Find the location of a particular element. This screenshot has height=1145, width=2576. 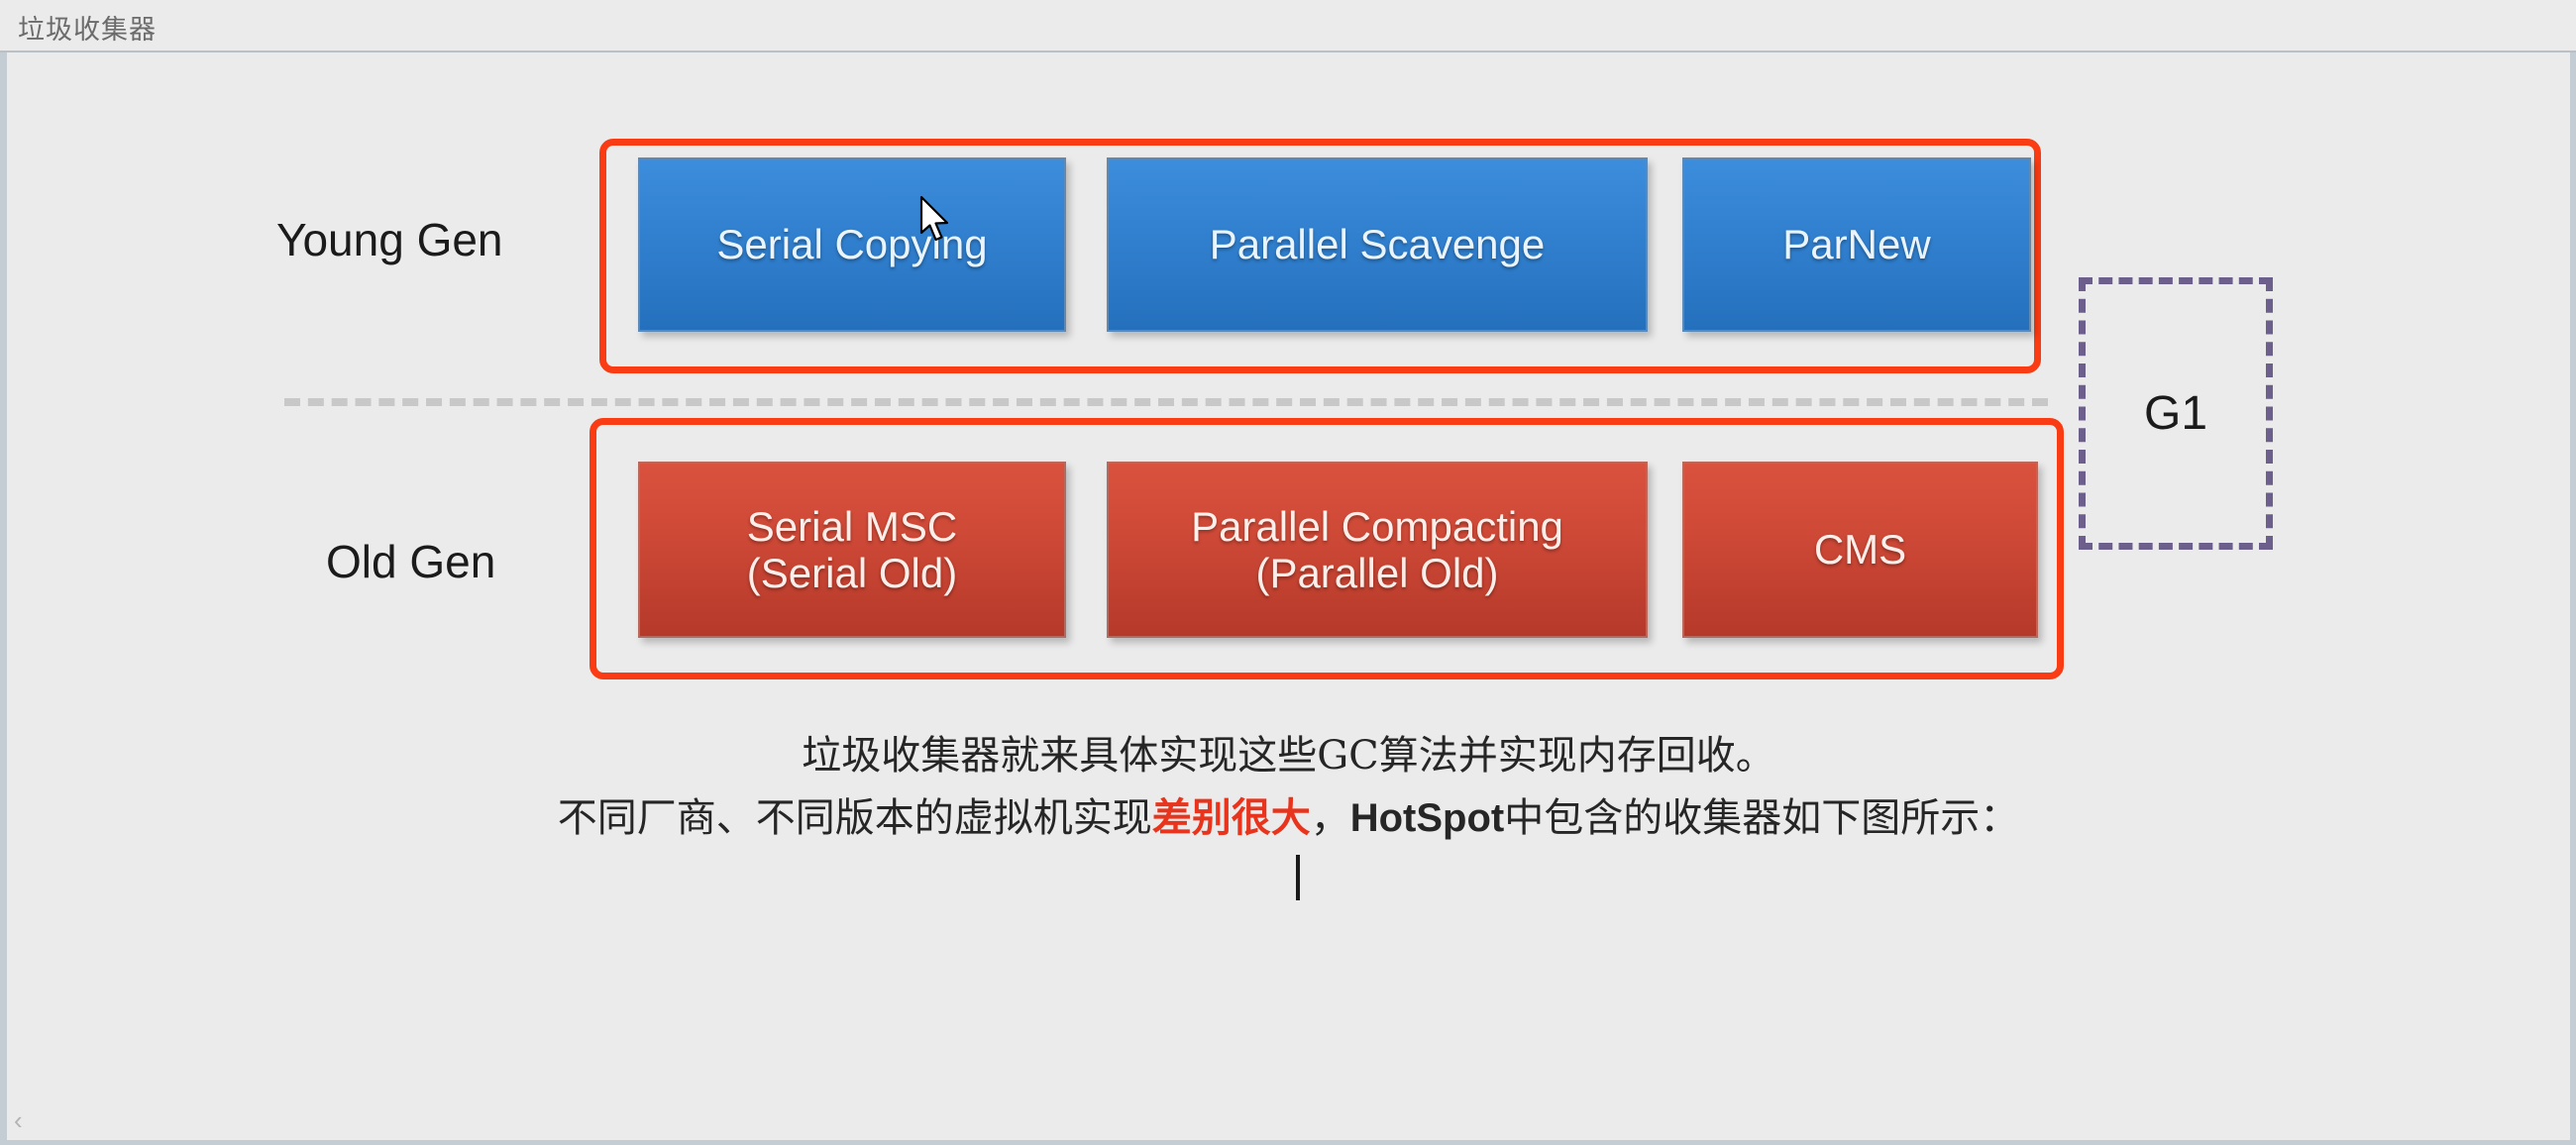

collector-box-parallel-scavenge: Parallel Scavenge is located at coordinates (1377, 245).